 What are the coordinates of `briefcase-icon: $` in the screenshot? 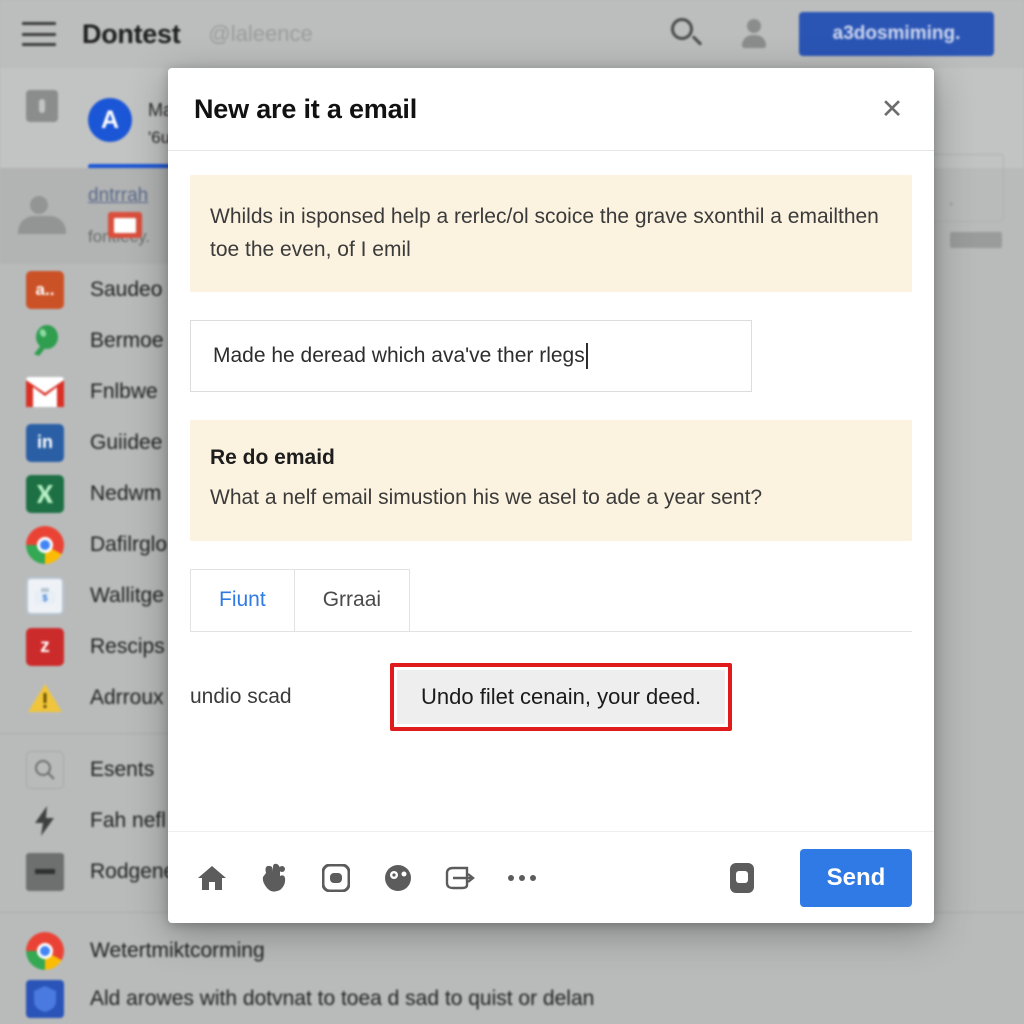 It's located at (45, 595).